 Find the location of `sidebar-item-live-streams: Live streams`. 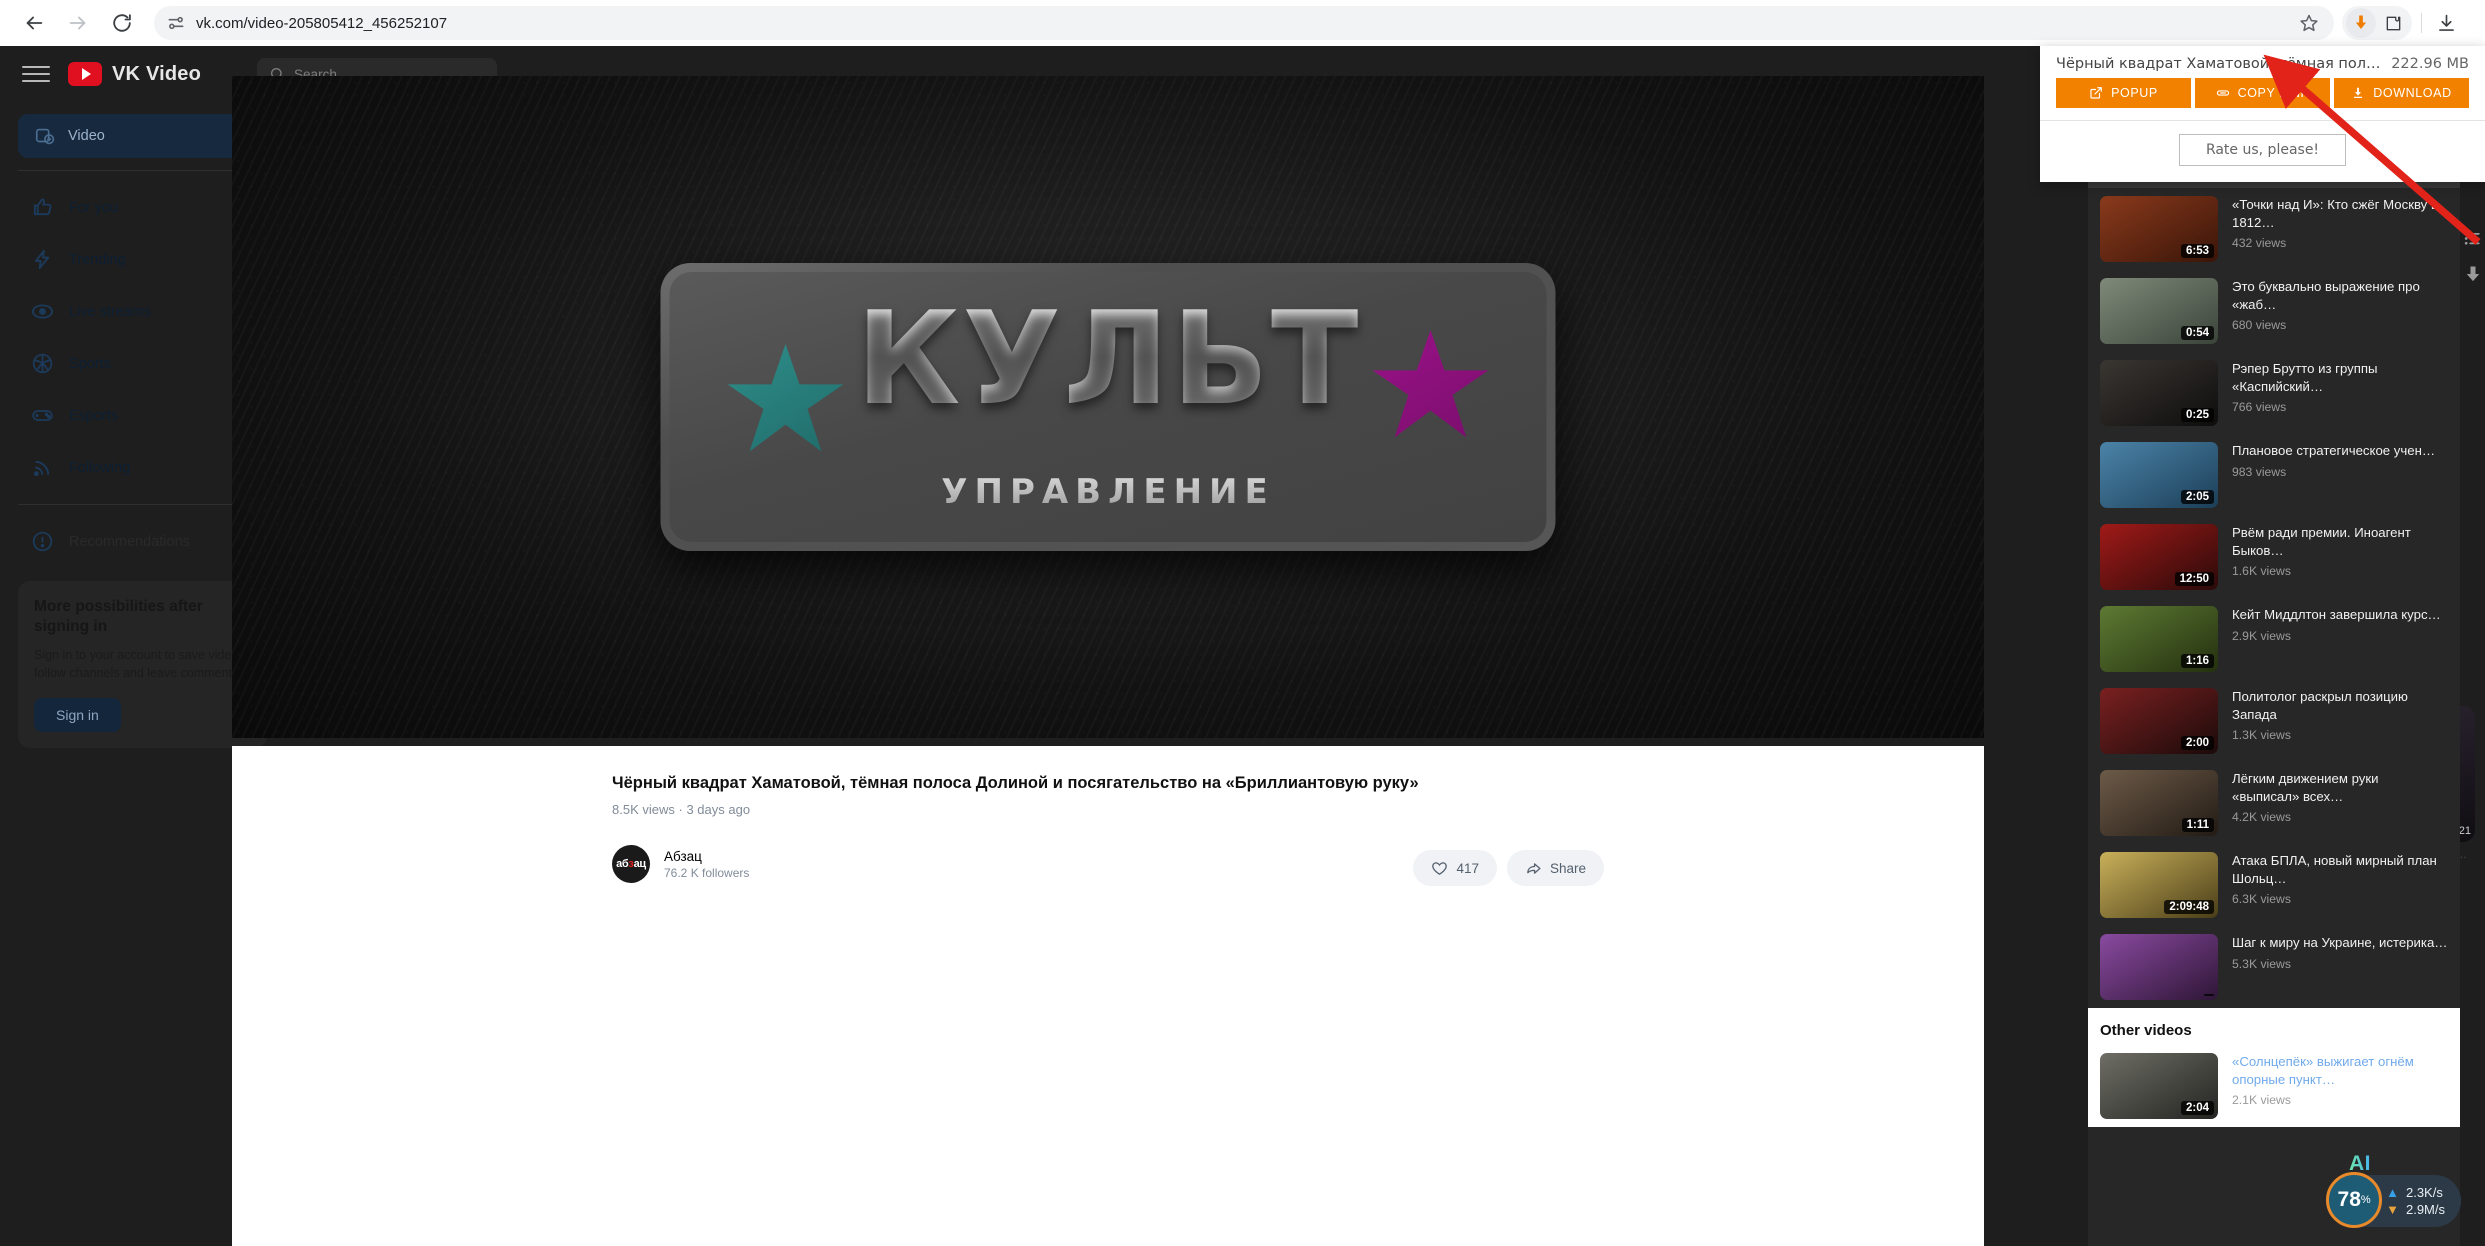

sidebar-item-live-streams: Live streams is located at coordinates (142, 311).